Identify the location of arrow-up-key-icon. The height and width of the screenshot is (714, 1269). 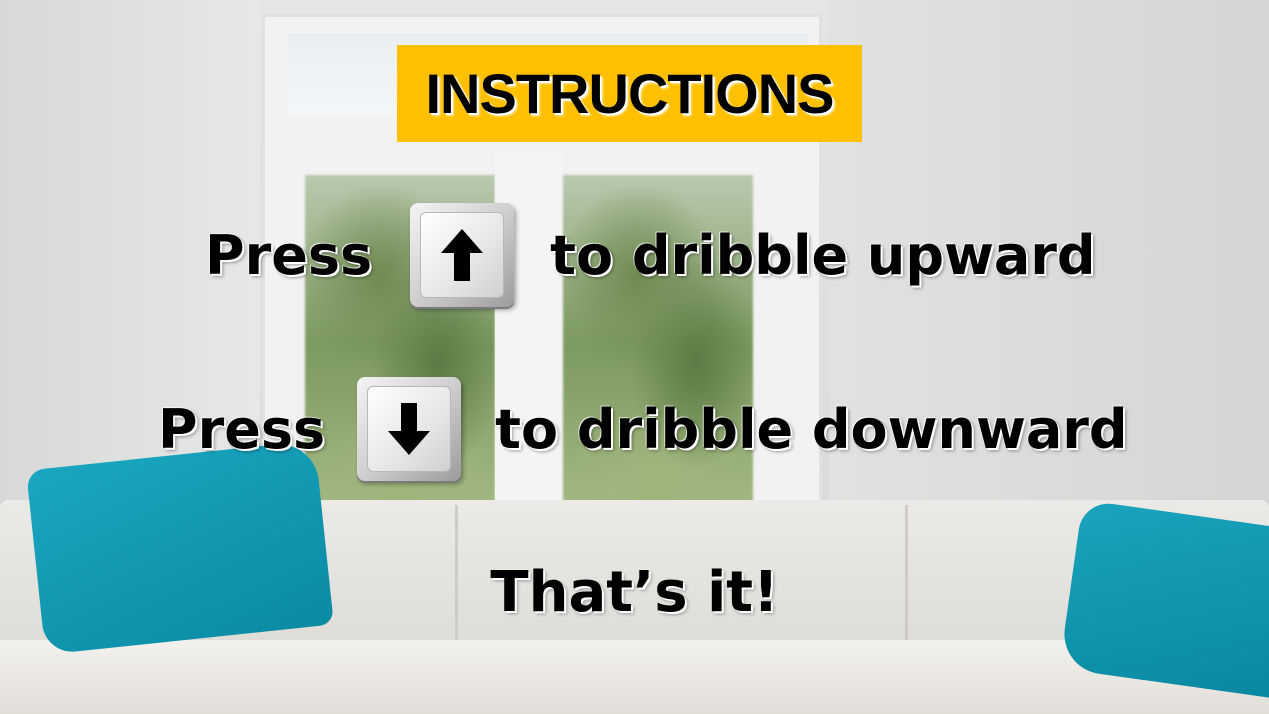
(462, 255).